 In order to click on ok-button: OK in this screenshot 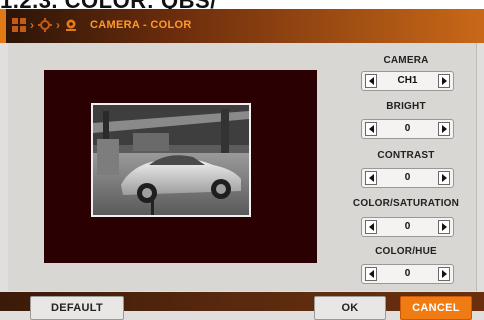, I will do `click(350, 308)`.